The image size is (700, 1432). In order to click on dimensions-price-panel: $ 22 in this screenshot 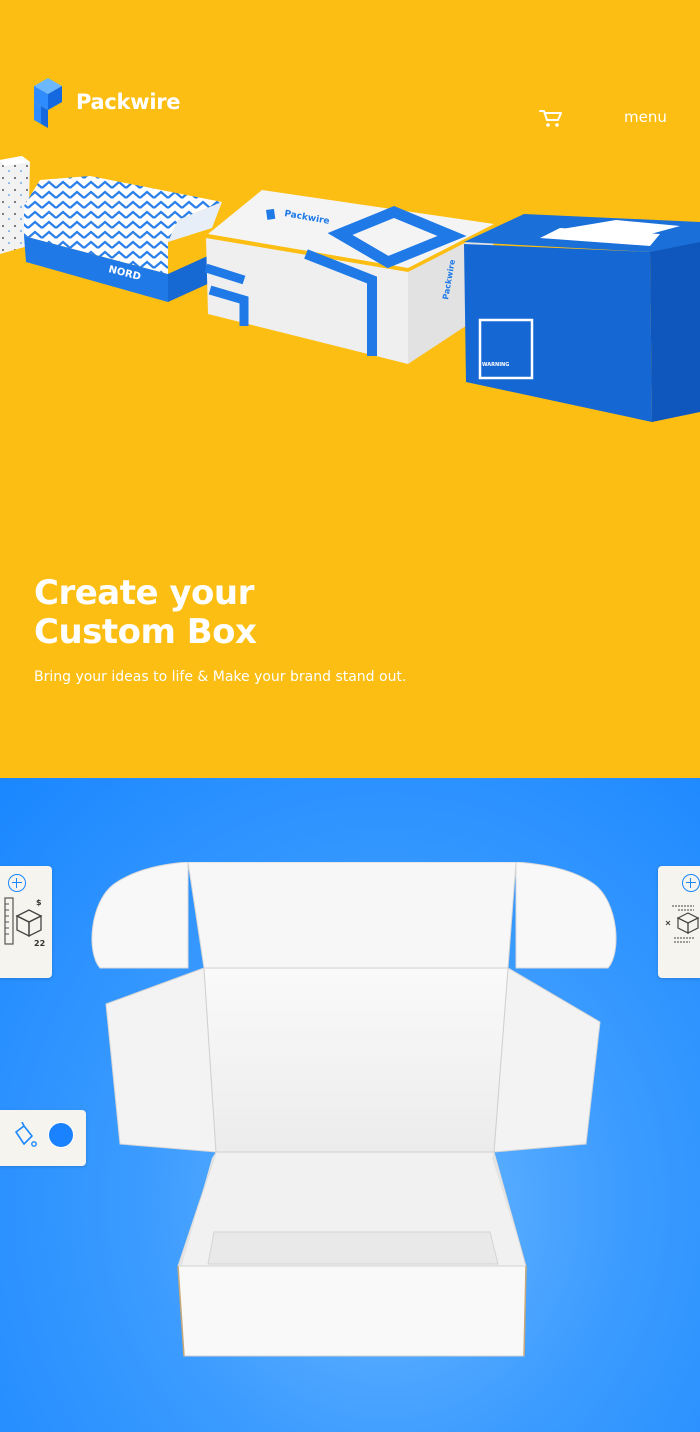, I will do `click(26, 922)`.